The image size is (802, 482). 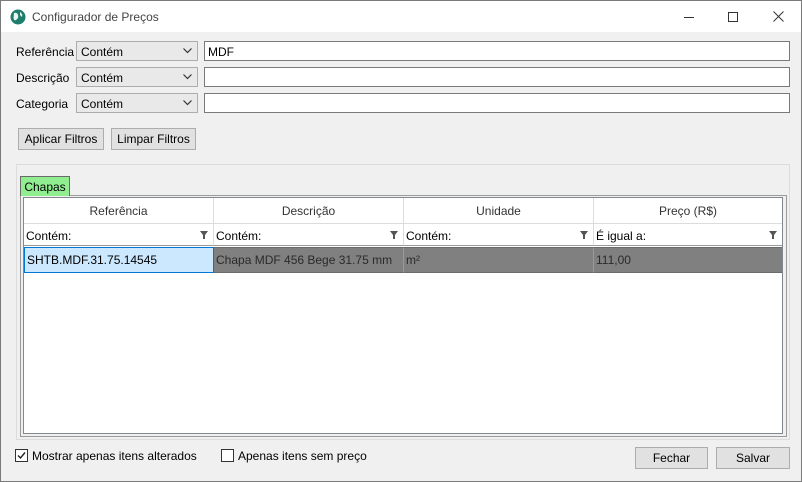 I want to click on referencia-label: Referência, so click(x=45, y=52).